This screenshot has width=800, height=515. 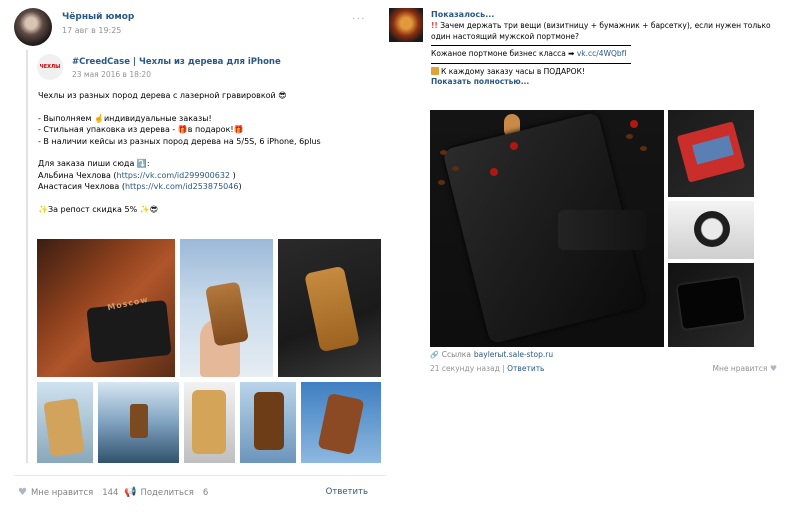 What do you see at coordinates (547, 228) in the screenshot?
I see `photo-wallet-main` at bounding box center [547, 228].